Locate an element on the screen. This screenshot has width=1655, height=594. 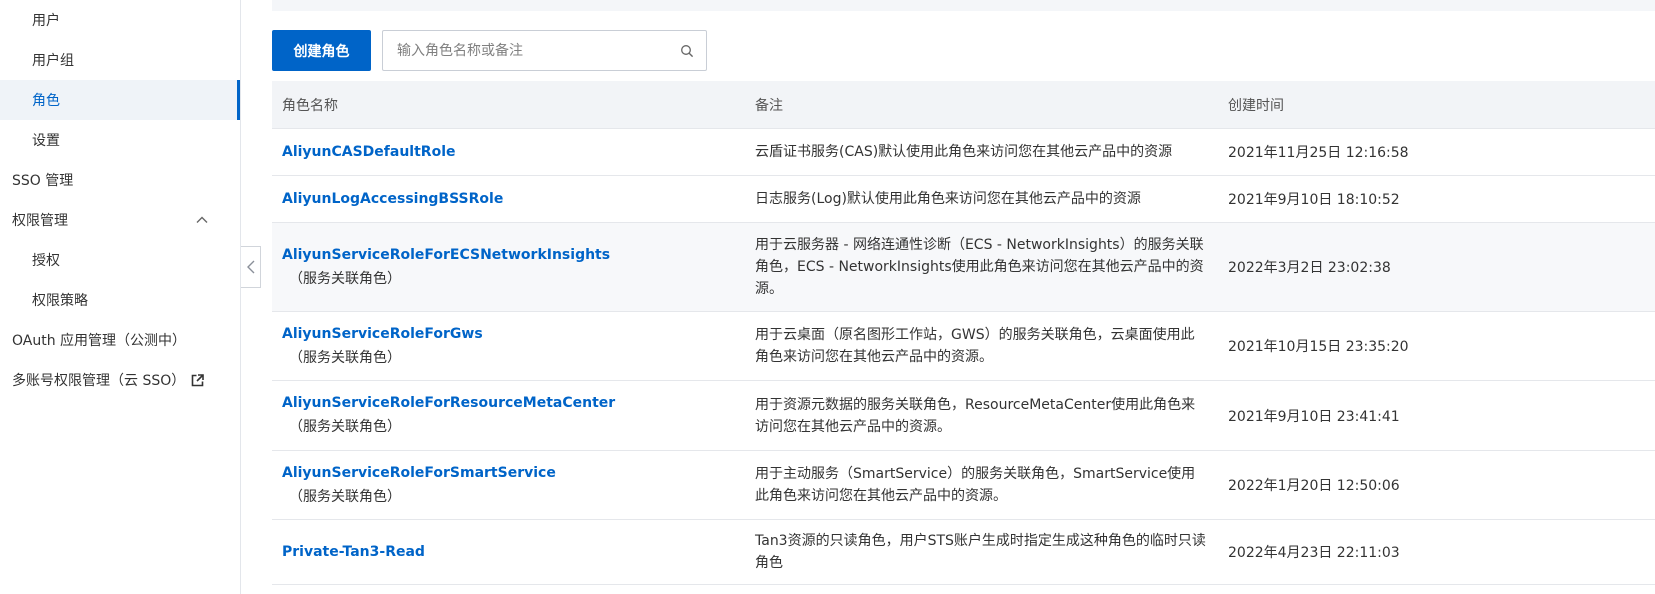
sidebar-item-label: SSO 管理 is located at coordinates (43, 181).